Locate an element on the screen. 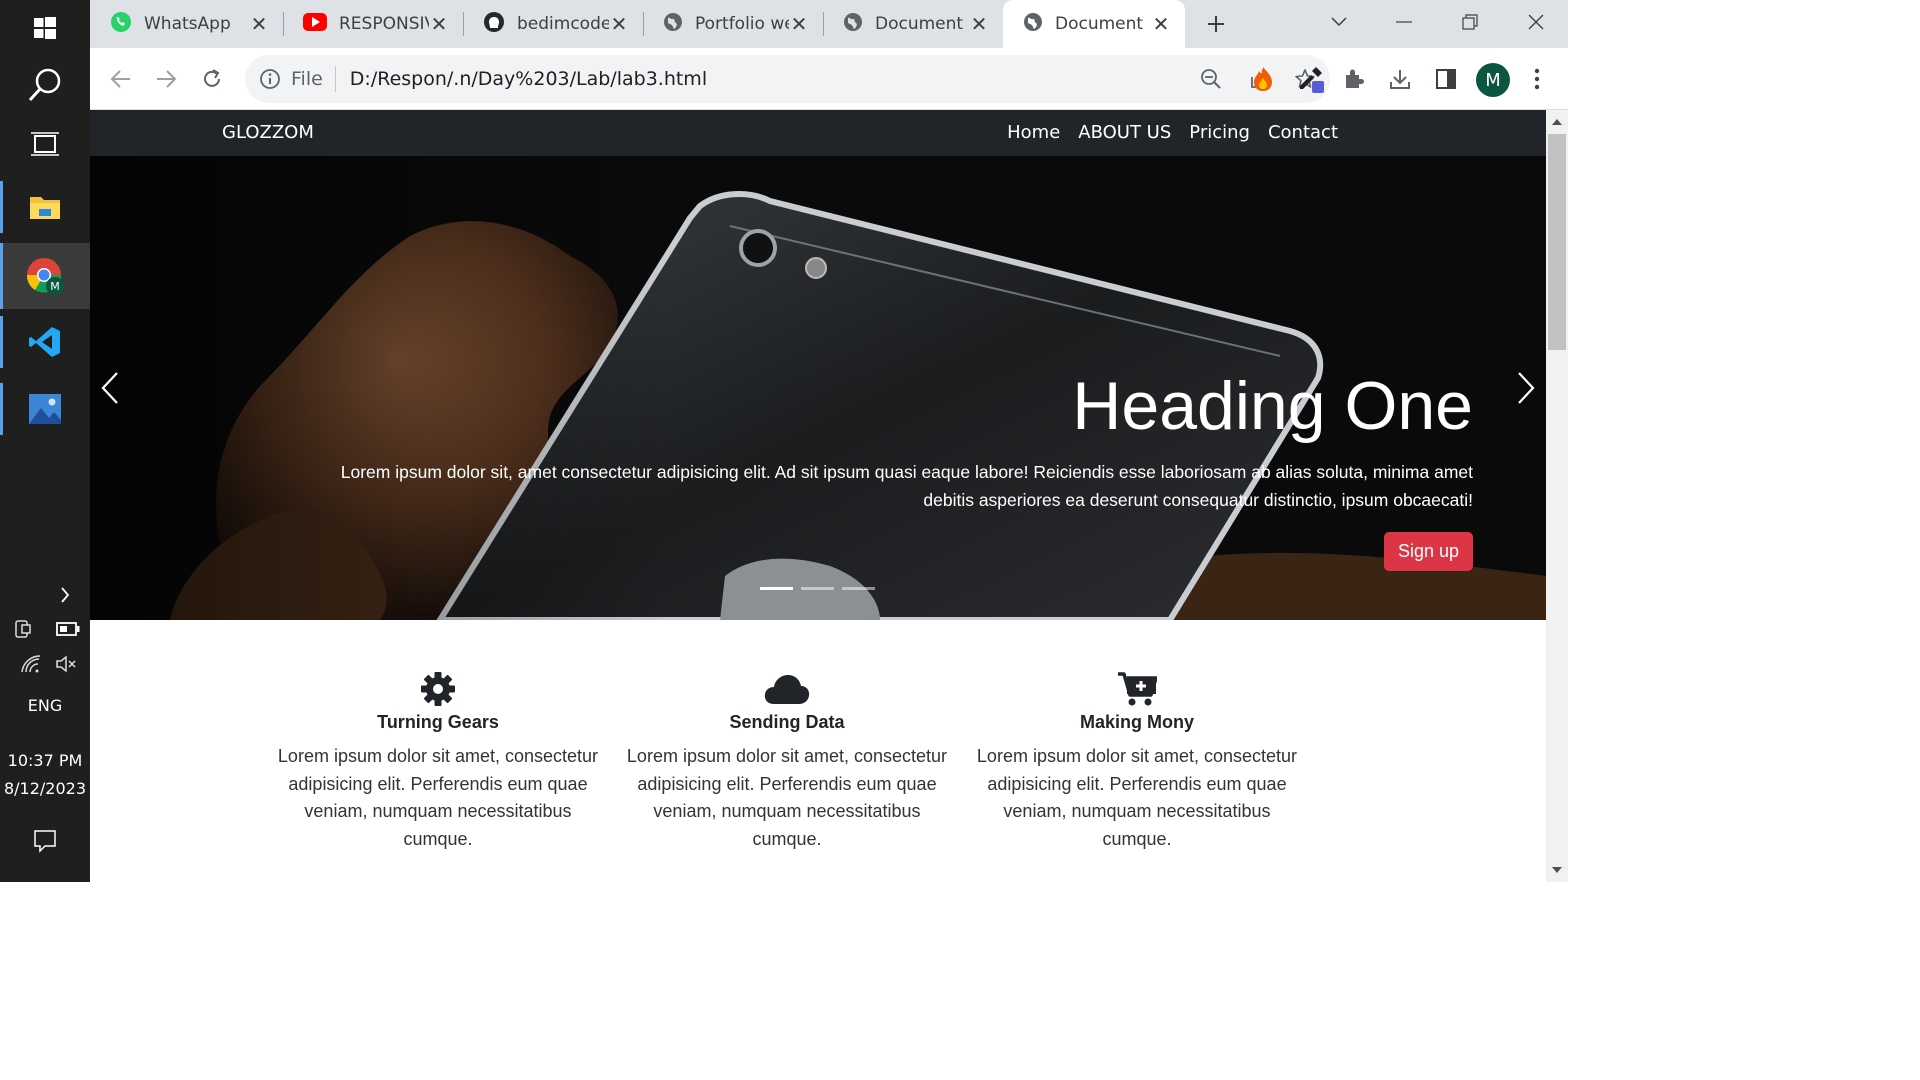 This screenshot has width=1920, height=1080. file-explorer-icon is located at coordinates (45, 207).